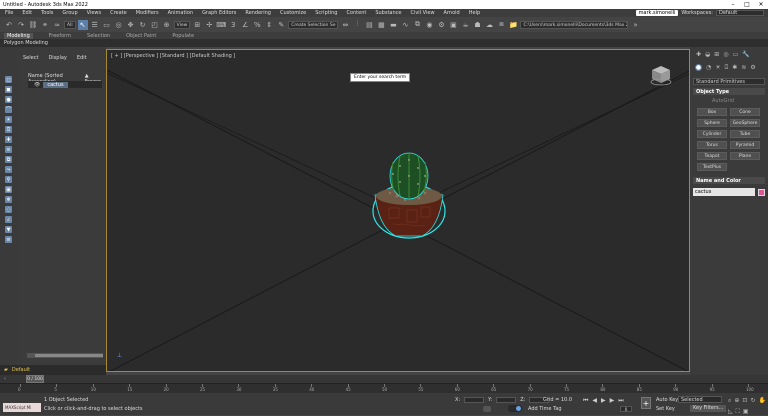 Image resolution: width=768 pixels, height=416 pixels. What do you see at coordinates (734, 68) in the screenshot?
I see `helpers-category-icon: ✱` at bounding box center [734, 68].